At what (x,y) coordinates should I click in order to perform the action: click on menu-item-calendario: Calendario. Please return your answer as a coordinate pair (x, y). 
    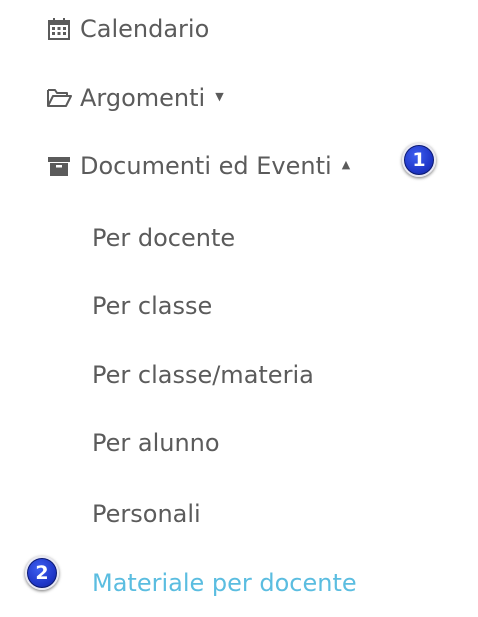
    Looking at the image, I should click on (127, 29).